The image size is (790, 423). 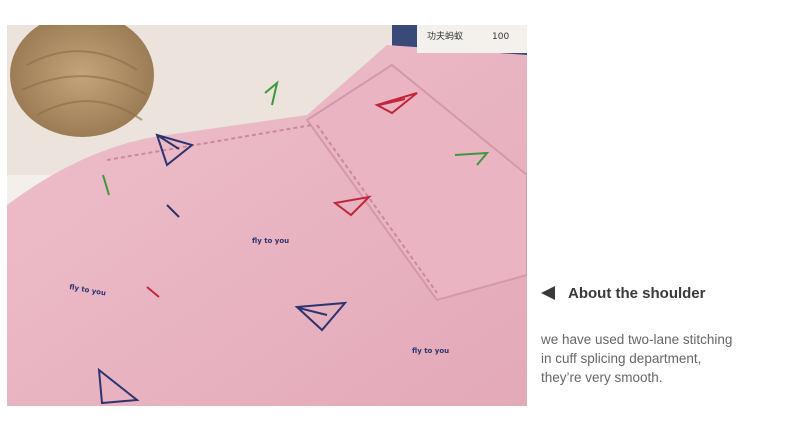 What do you see at coordinates (637, 339) in the screenshot?
I see `caption-line: we have used two-lane stitching` at bounding box center [637, 339].